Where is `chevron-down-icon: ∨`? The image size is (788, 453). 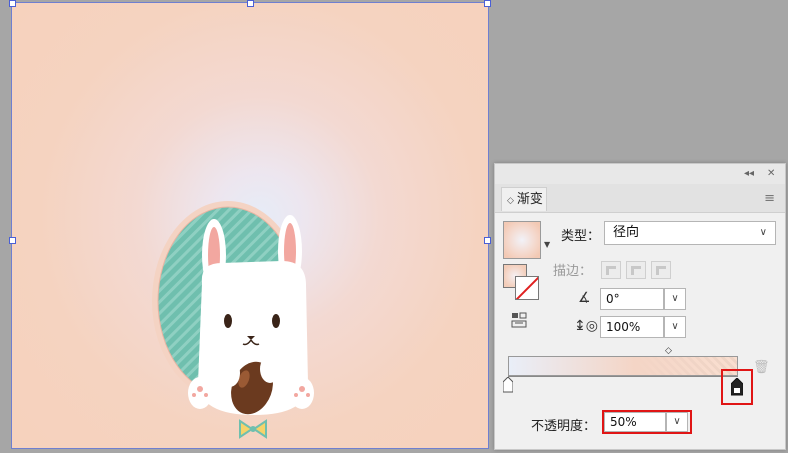
chevron-down-icon: ∨ is located at coordinates (763, 232).